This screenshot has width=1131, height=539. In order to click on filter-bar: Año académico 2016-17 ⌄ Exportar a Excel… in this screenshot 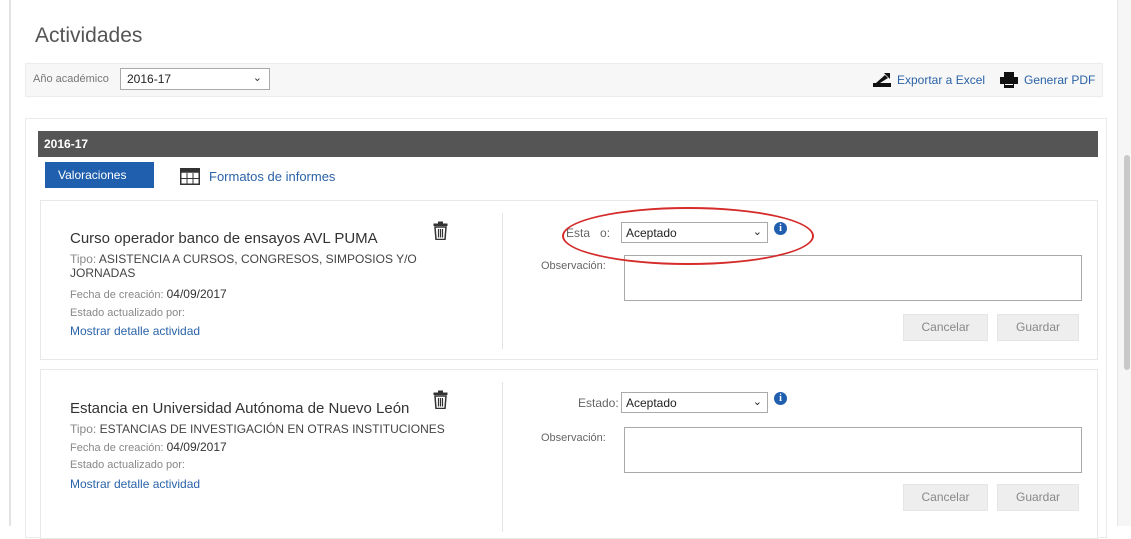, I will do `click(564, 80)`.